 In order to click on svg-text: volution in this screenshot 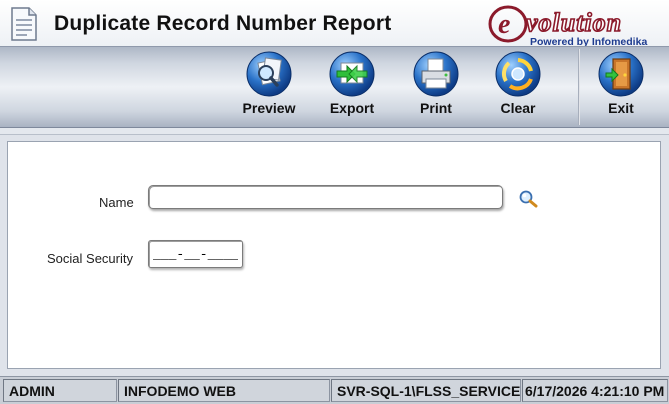, I will do `click(574, 22)`.